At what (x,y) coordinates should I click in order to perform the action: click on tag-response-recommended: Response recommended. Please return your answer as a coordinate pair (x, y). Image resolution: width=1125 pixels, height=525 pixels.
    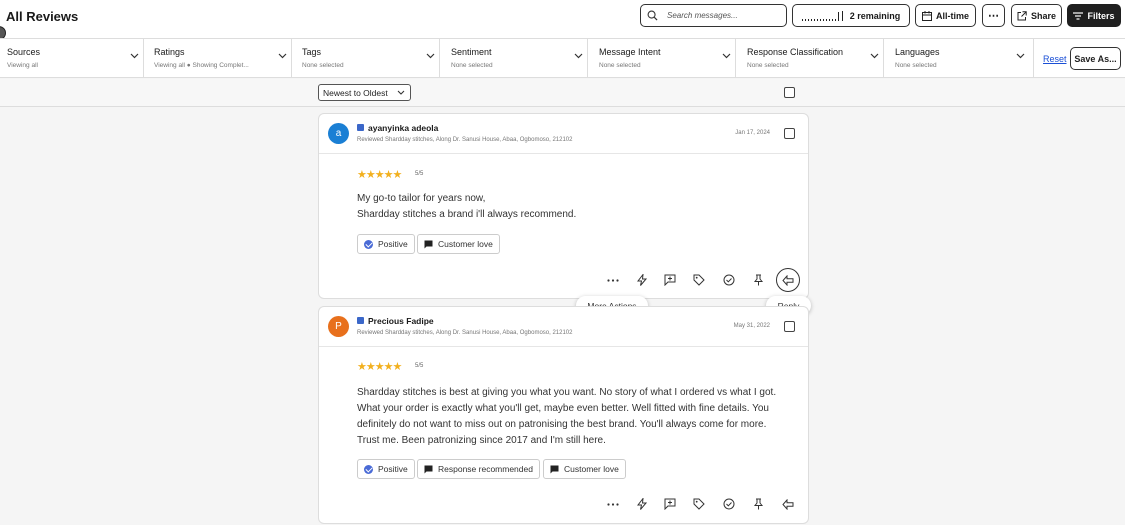
    Looking at the image, I should click on (478, 469).